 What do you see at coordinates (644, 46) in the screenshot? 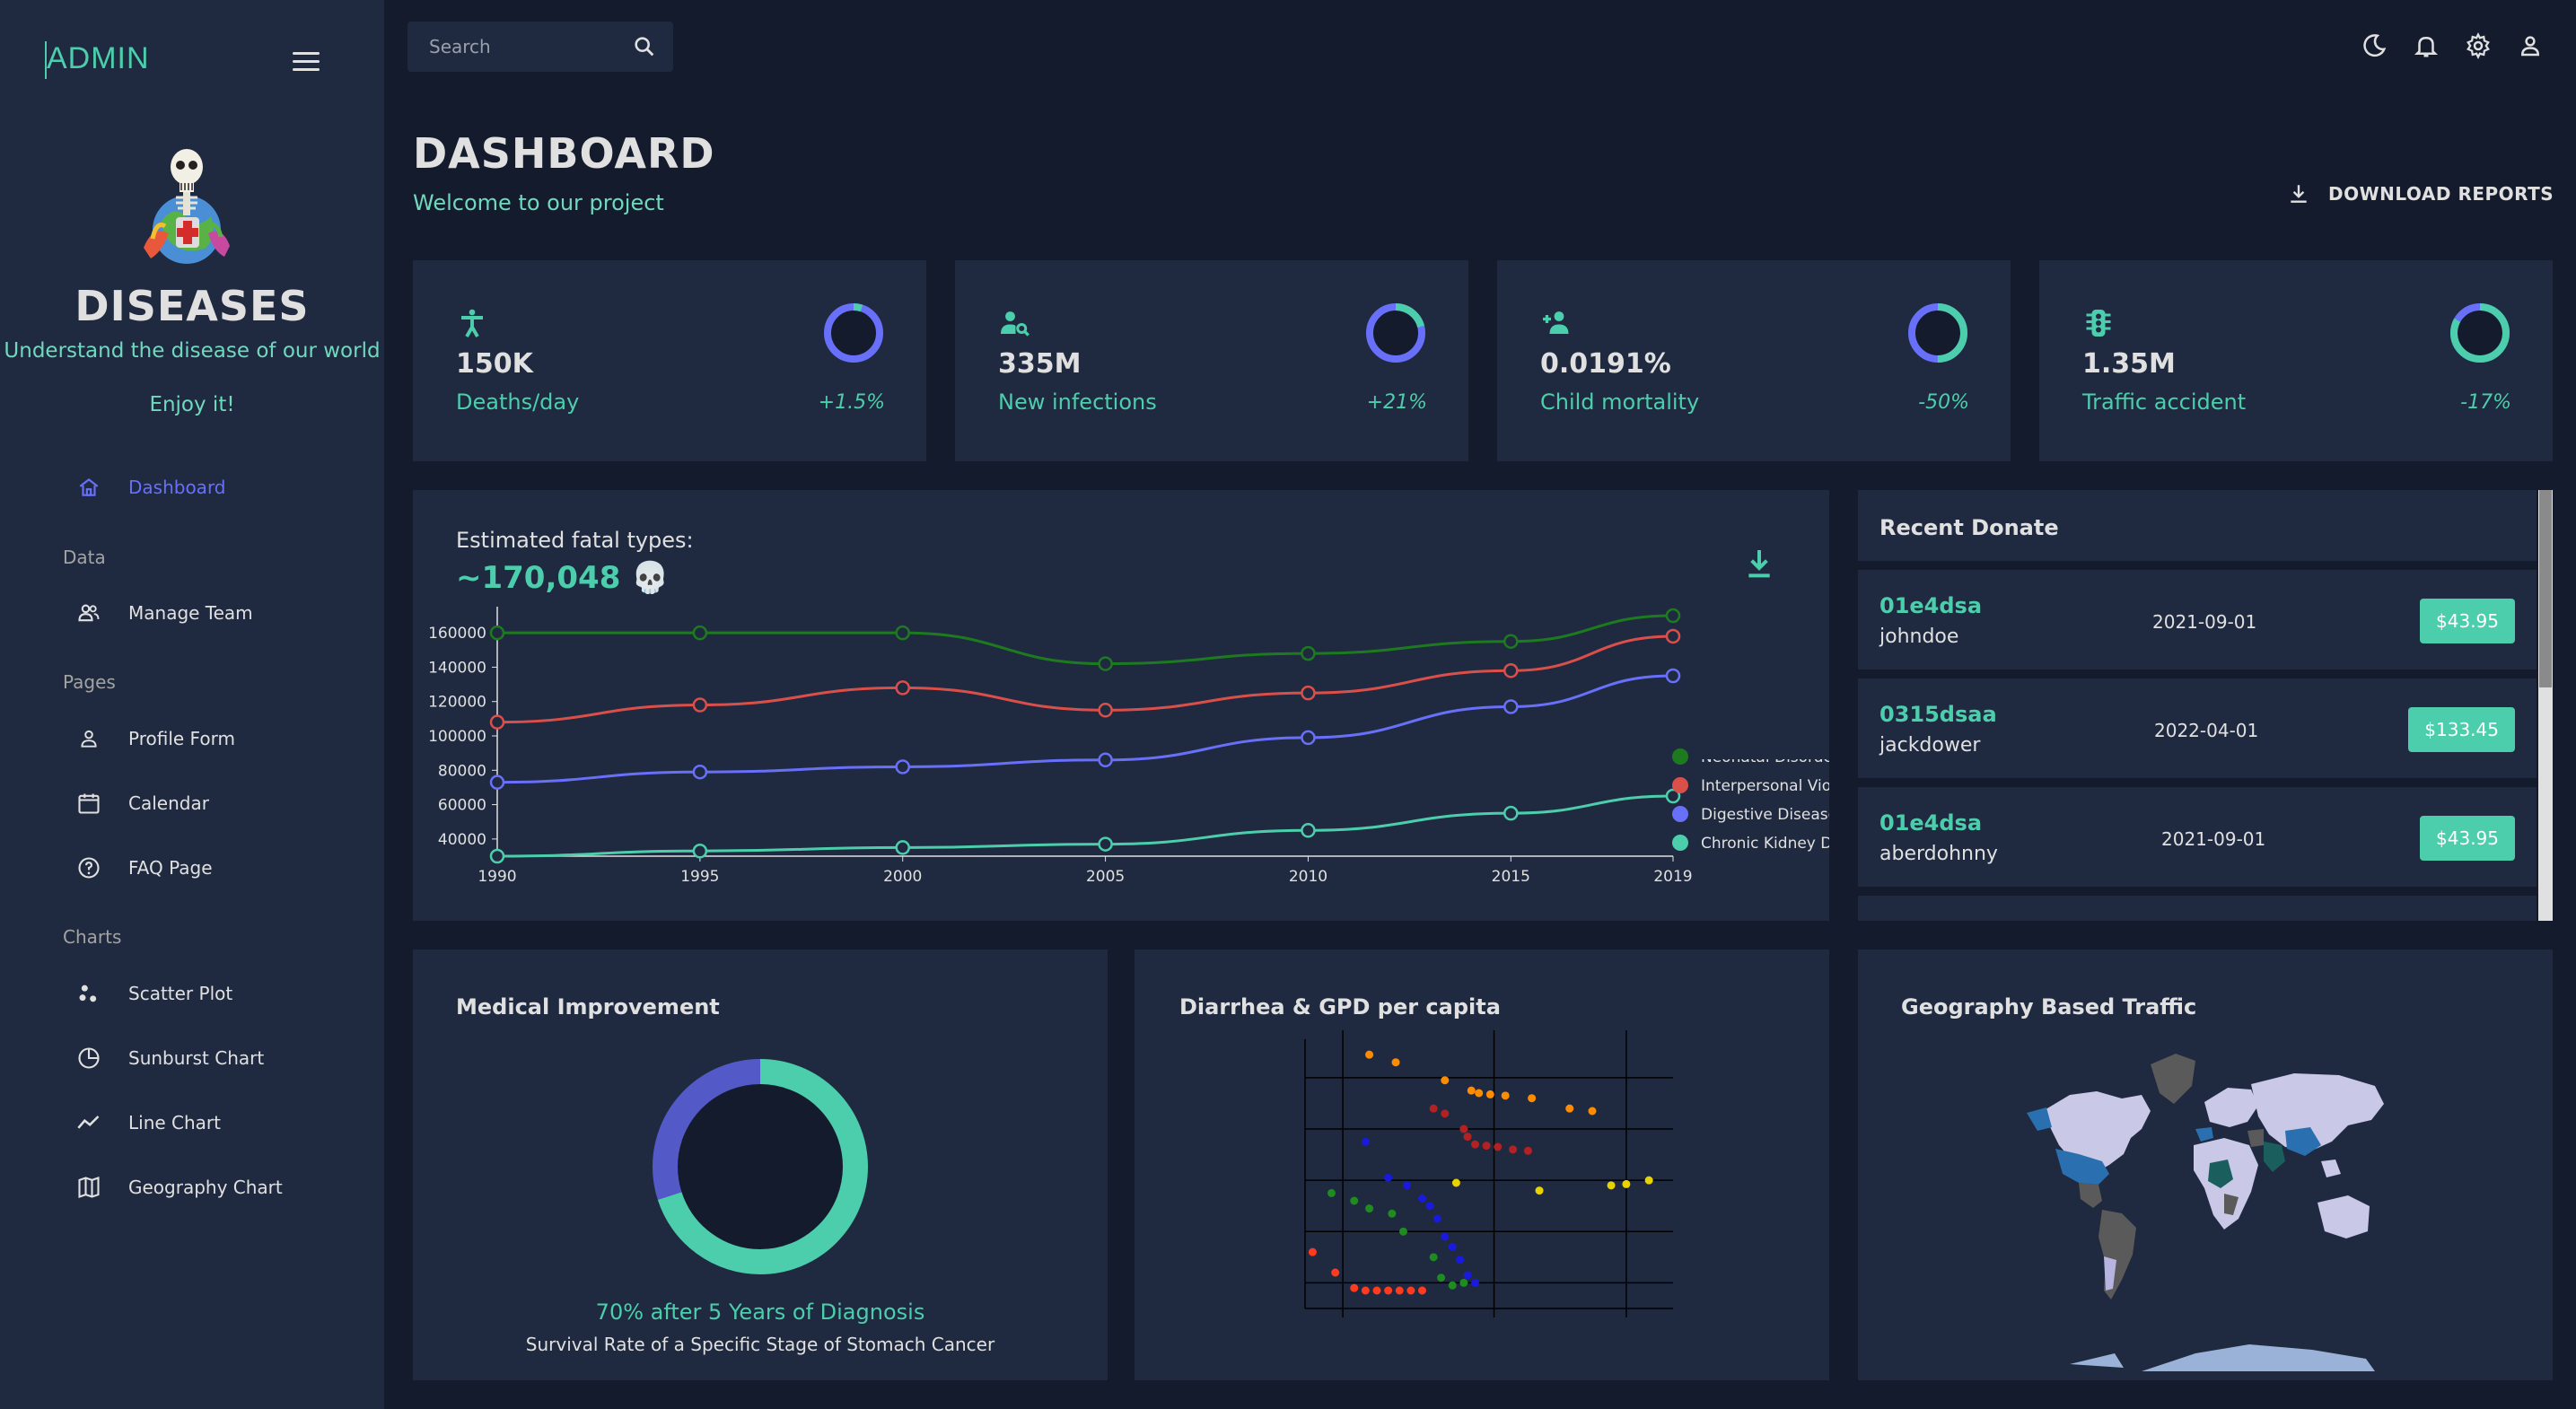
I see `search-icon` at bounding box center [644, 46].